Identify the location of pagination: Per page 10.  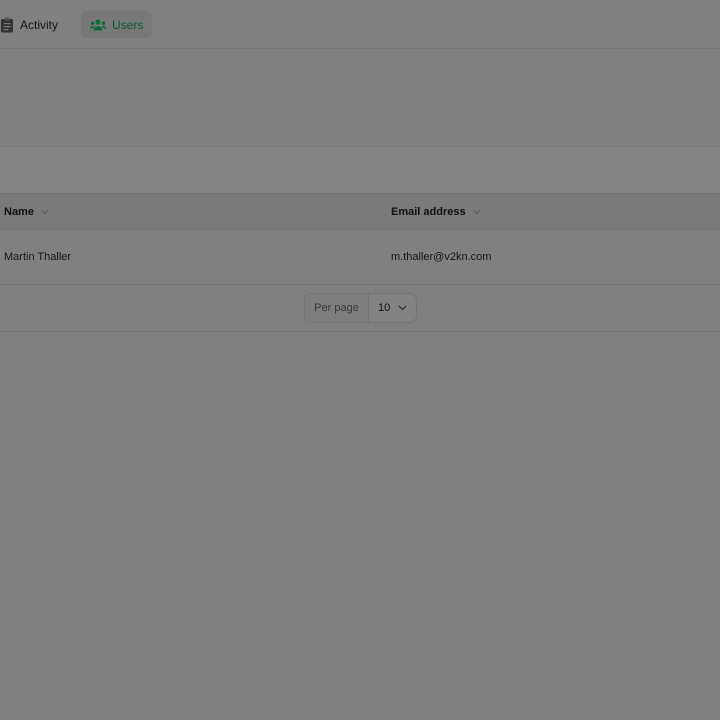
(360, 308).